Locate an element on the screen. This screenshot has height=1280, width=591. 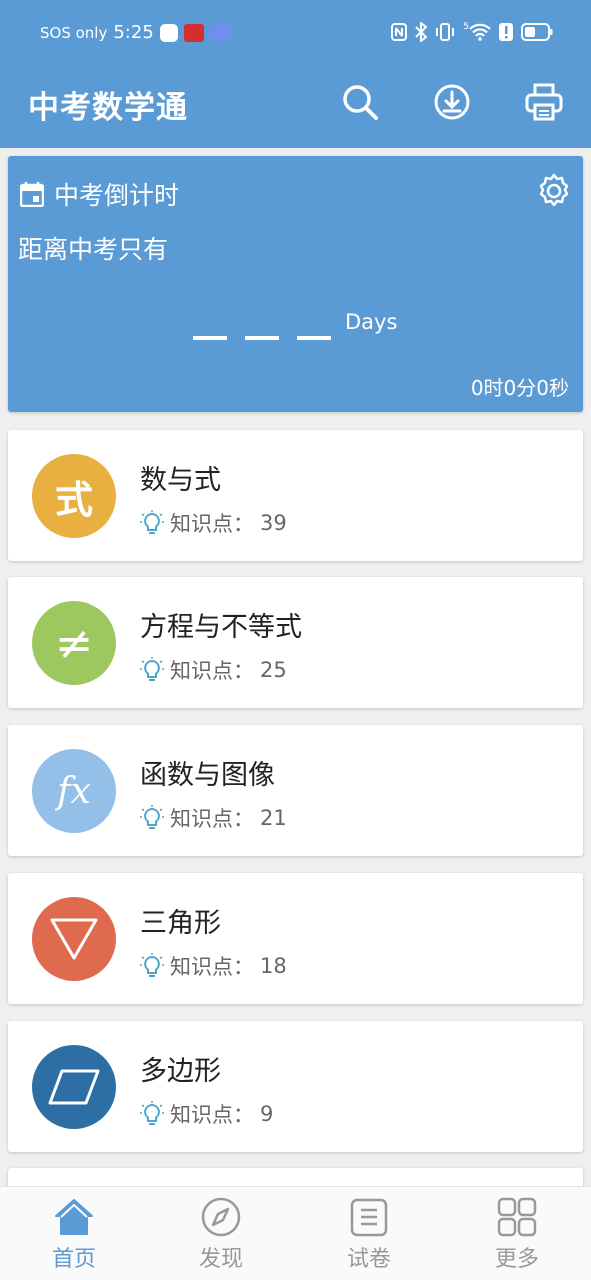
topic-name: 数与式 is located at coordinates (180, 480).